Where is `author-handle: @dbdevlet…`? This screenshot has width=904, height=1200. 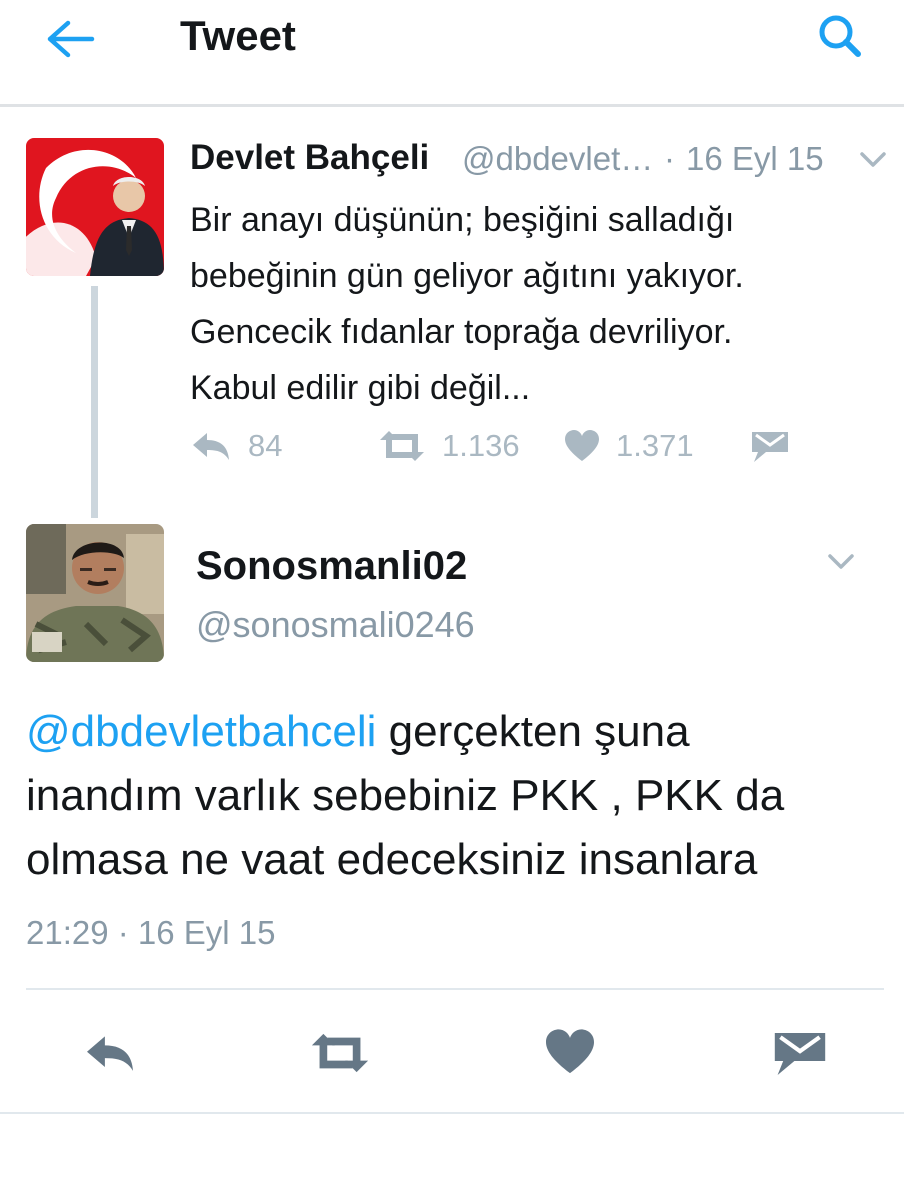 author-handle: @dbdevlet… is located at coordinates (557, 159).